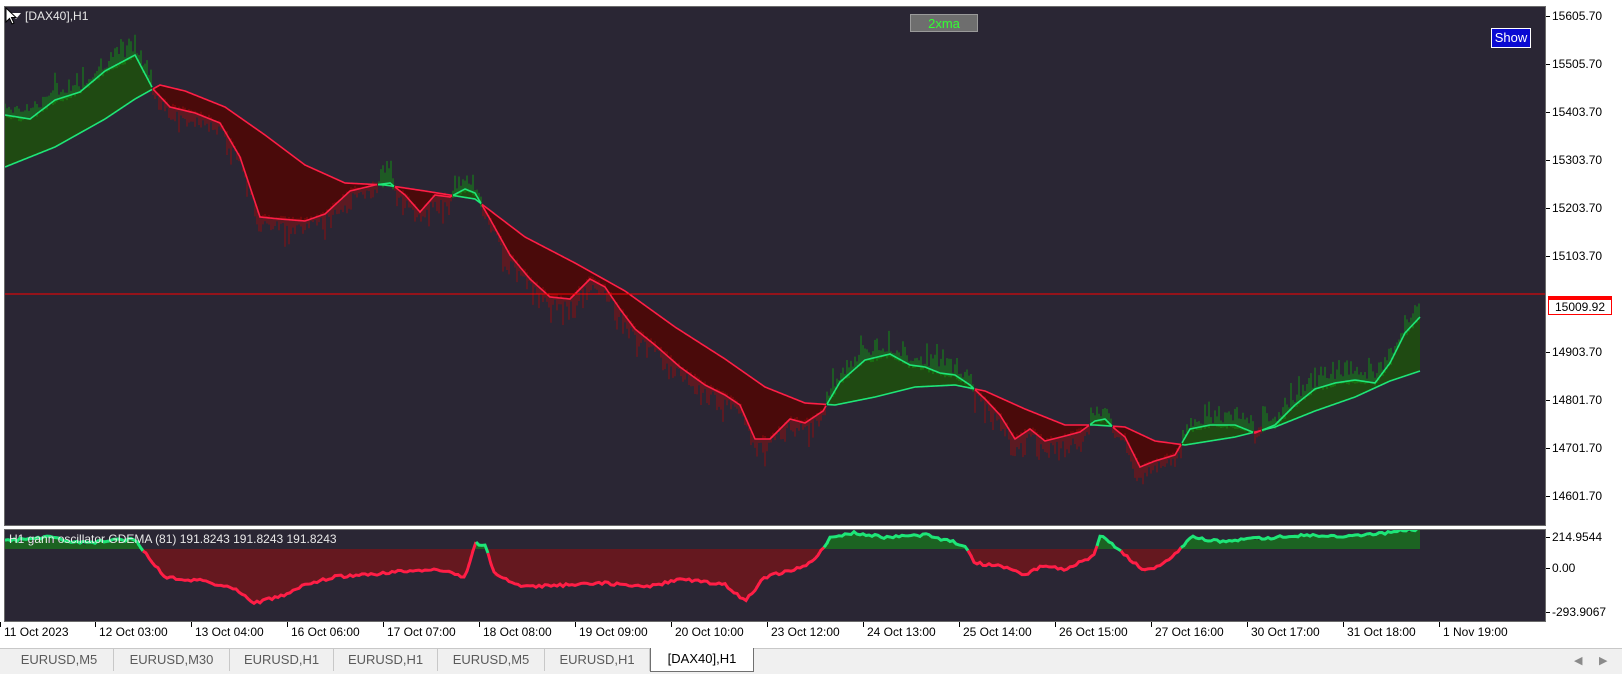 Image resolution: width=1622 pixels, height=674 pixels. I want to click on tab-eurusd-h1-3: EURUSD,H1, so click(597, 660).